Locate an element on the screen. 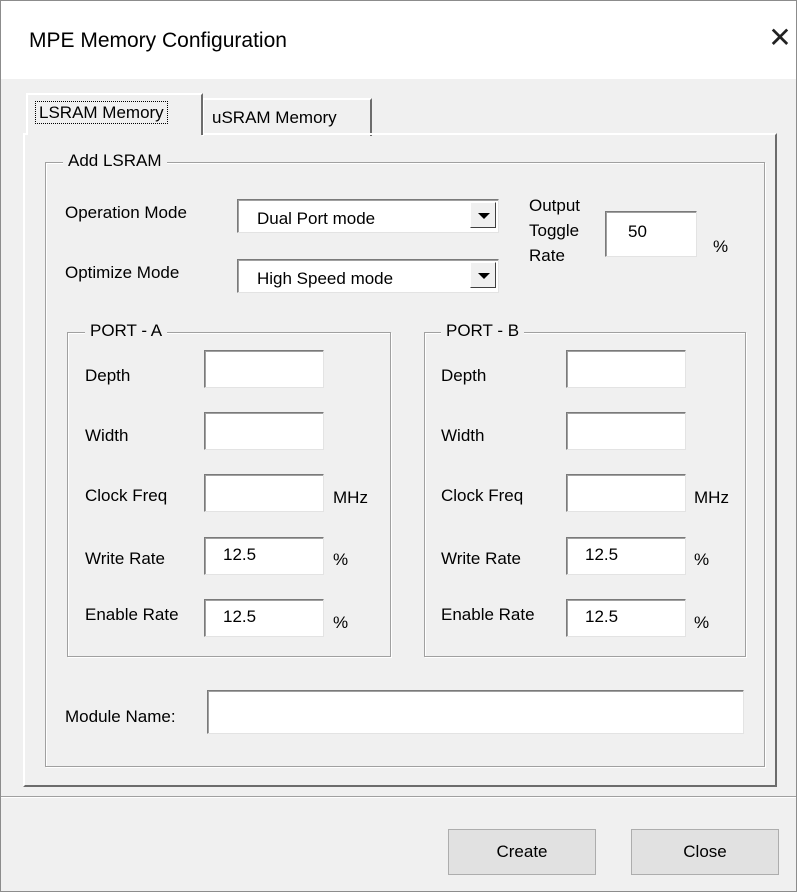 The height and width of the screenshot is (892, 797). port-a-clock-input is located at coordinates (264, 493).